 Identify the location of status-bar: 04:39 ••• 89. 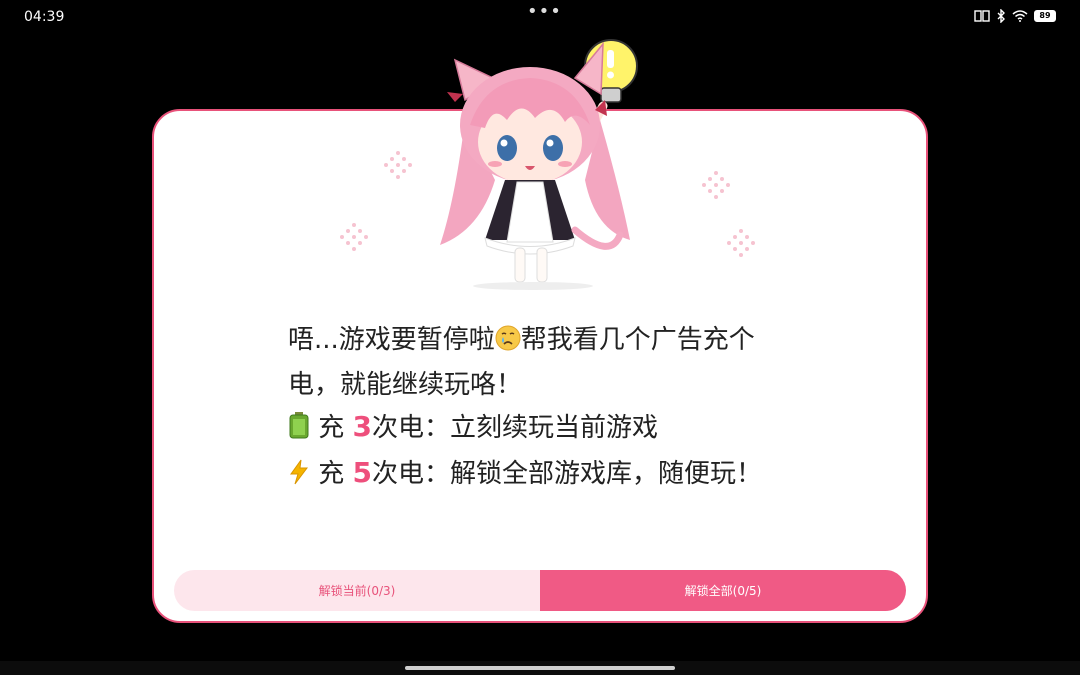
(540, 17).